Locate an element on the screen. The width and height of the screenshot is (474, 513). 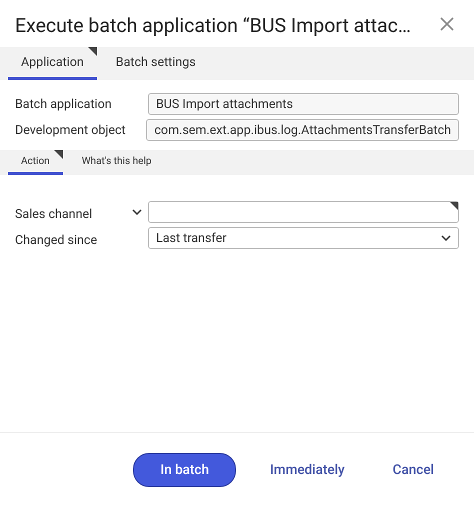
tab: Batch settings is located at coordinates (155, 63).